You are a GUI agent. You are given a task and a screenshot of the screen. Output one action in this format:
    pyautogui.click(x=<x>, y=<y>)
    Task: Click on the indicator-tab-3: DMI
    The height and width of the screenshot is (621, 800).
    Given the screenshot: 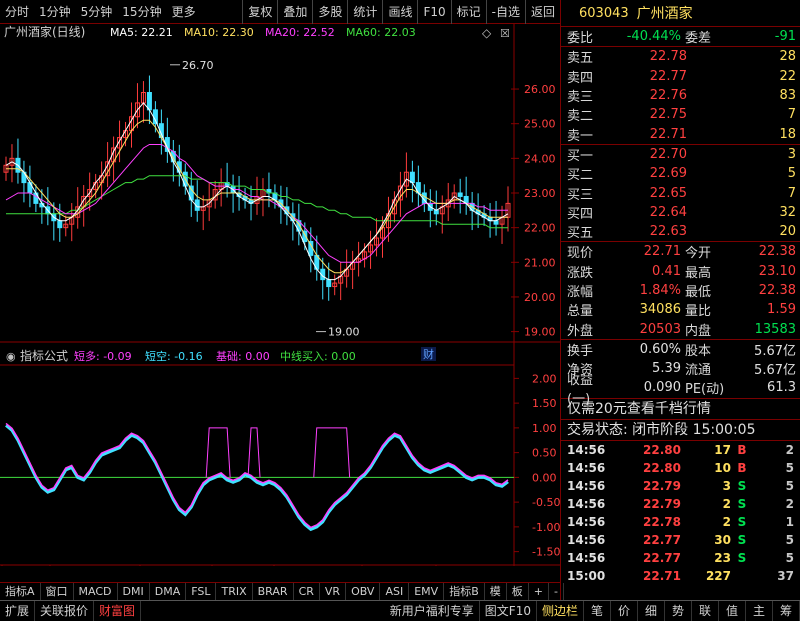 What is the action you would take?
    pyautogui.click(x=134, y=591)
    